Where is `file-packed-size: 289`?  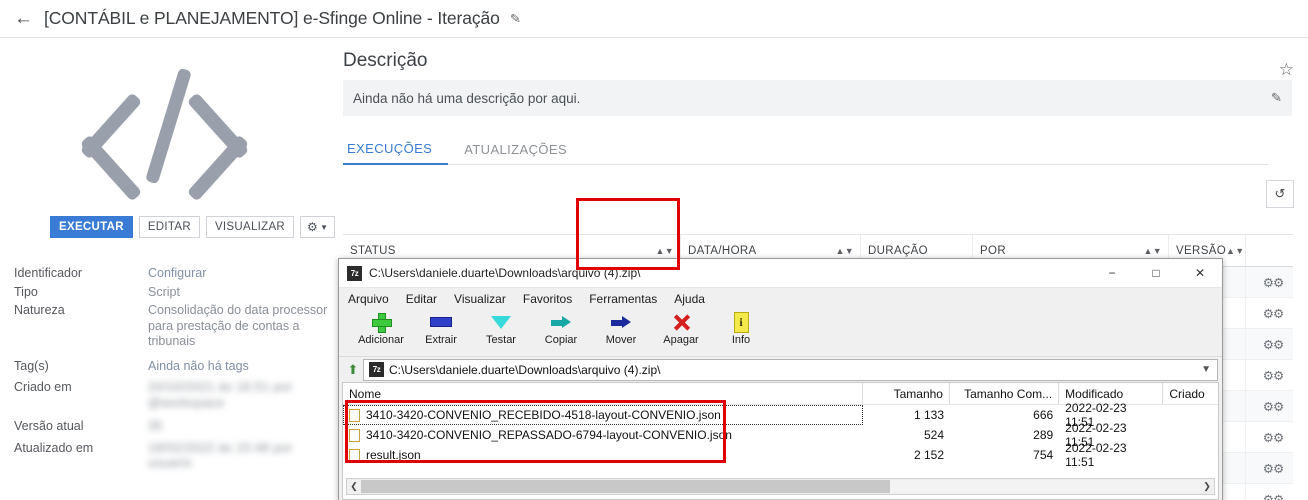
file-packed-size: 289 is located at coordinates (1043, 435).